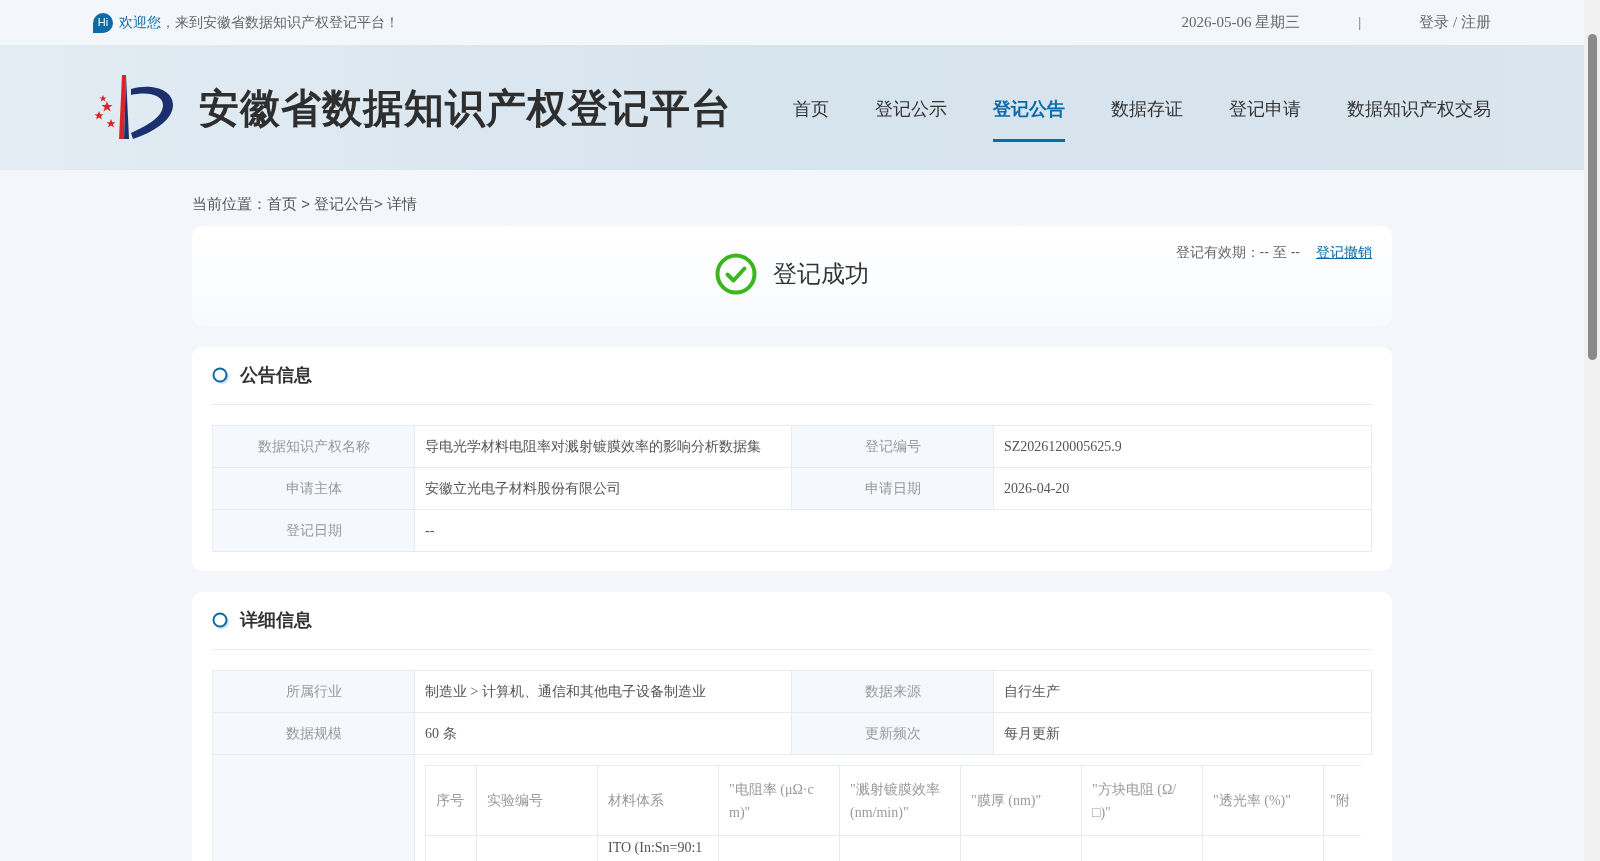  I want to click on field-label: 登记编号, so click(893, 447).